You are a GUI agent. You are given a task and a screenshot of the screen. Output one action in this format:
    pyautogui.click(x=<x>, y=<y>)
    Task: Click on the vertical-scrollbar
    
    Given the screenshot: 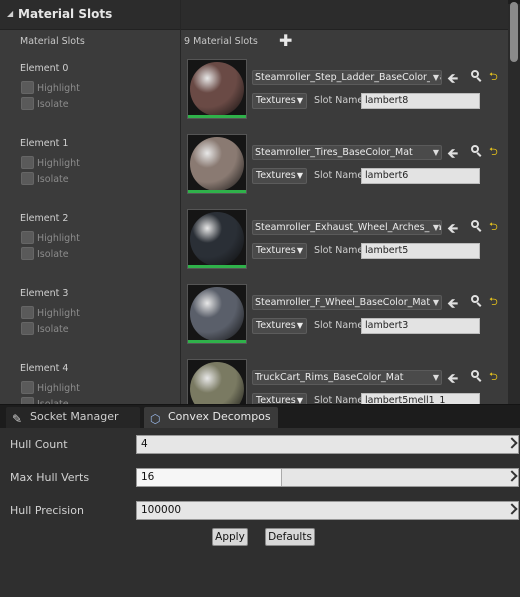 What is the action you would take?
    pyautogui.click(x=514, y=202)
    